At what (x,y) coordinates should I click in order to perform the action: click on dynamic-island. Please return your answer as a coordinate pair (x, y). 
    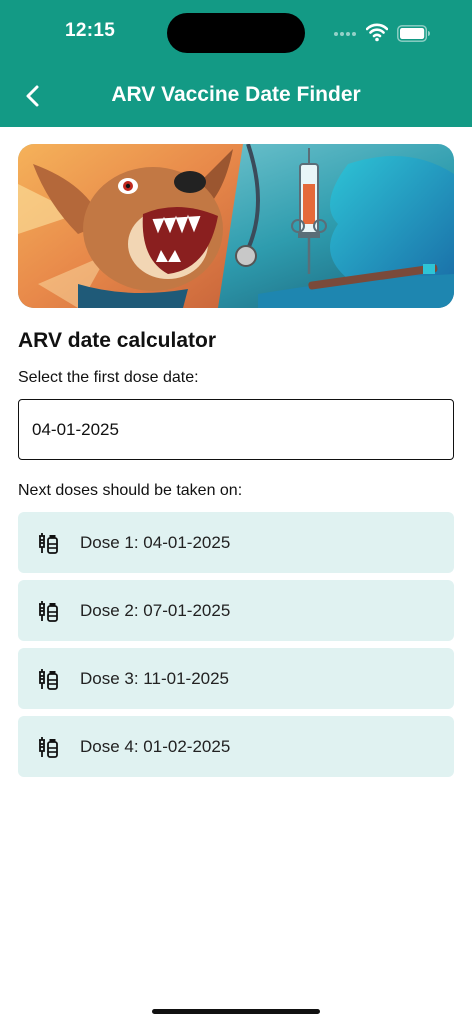
    Looking at the image, I should click on (236, 33).